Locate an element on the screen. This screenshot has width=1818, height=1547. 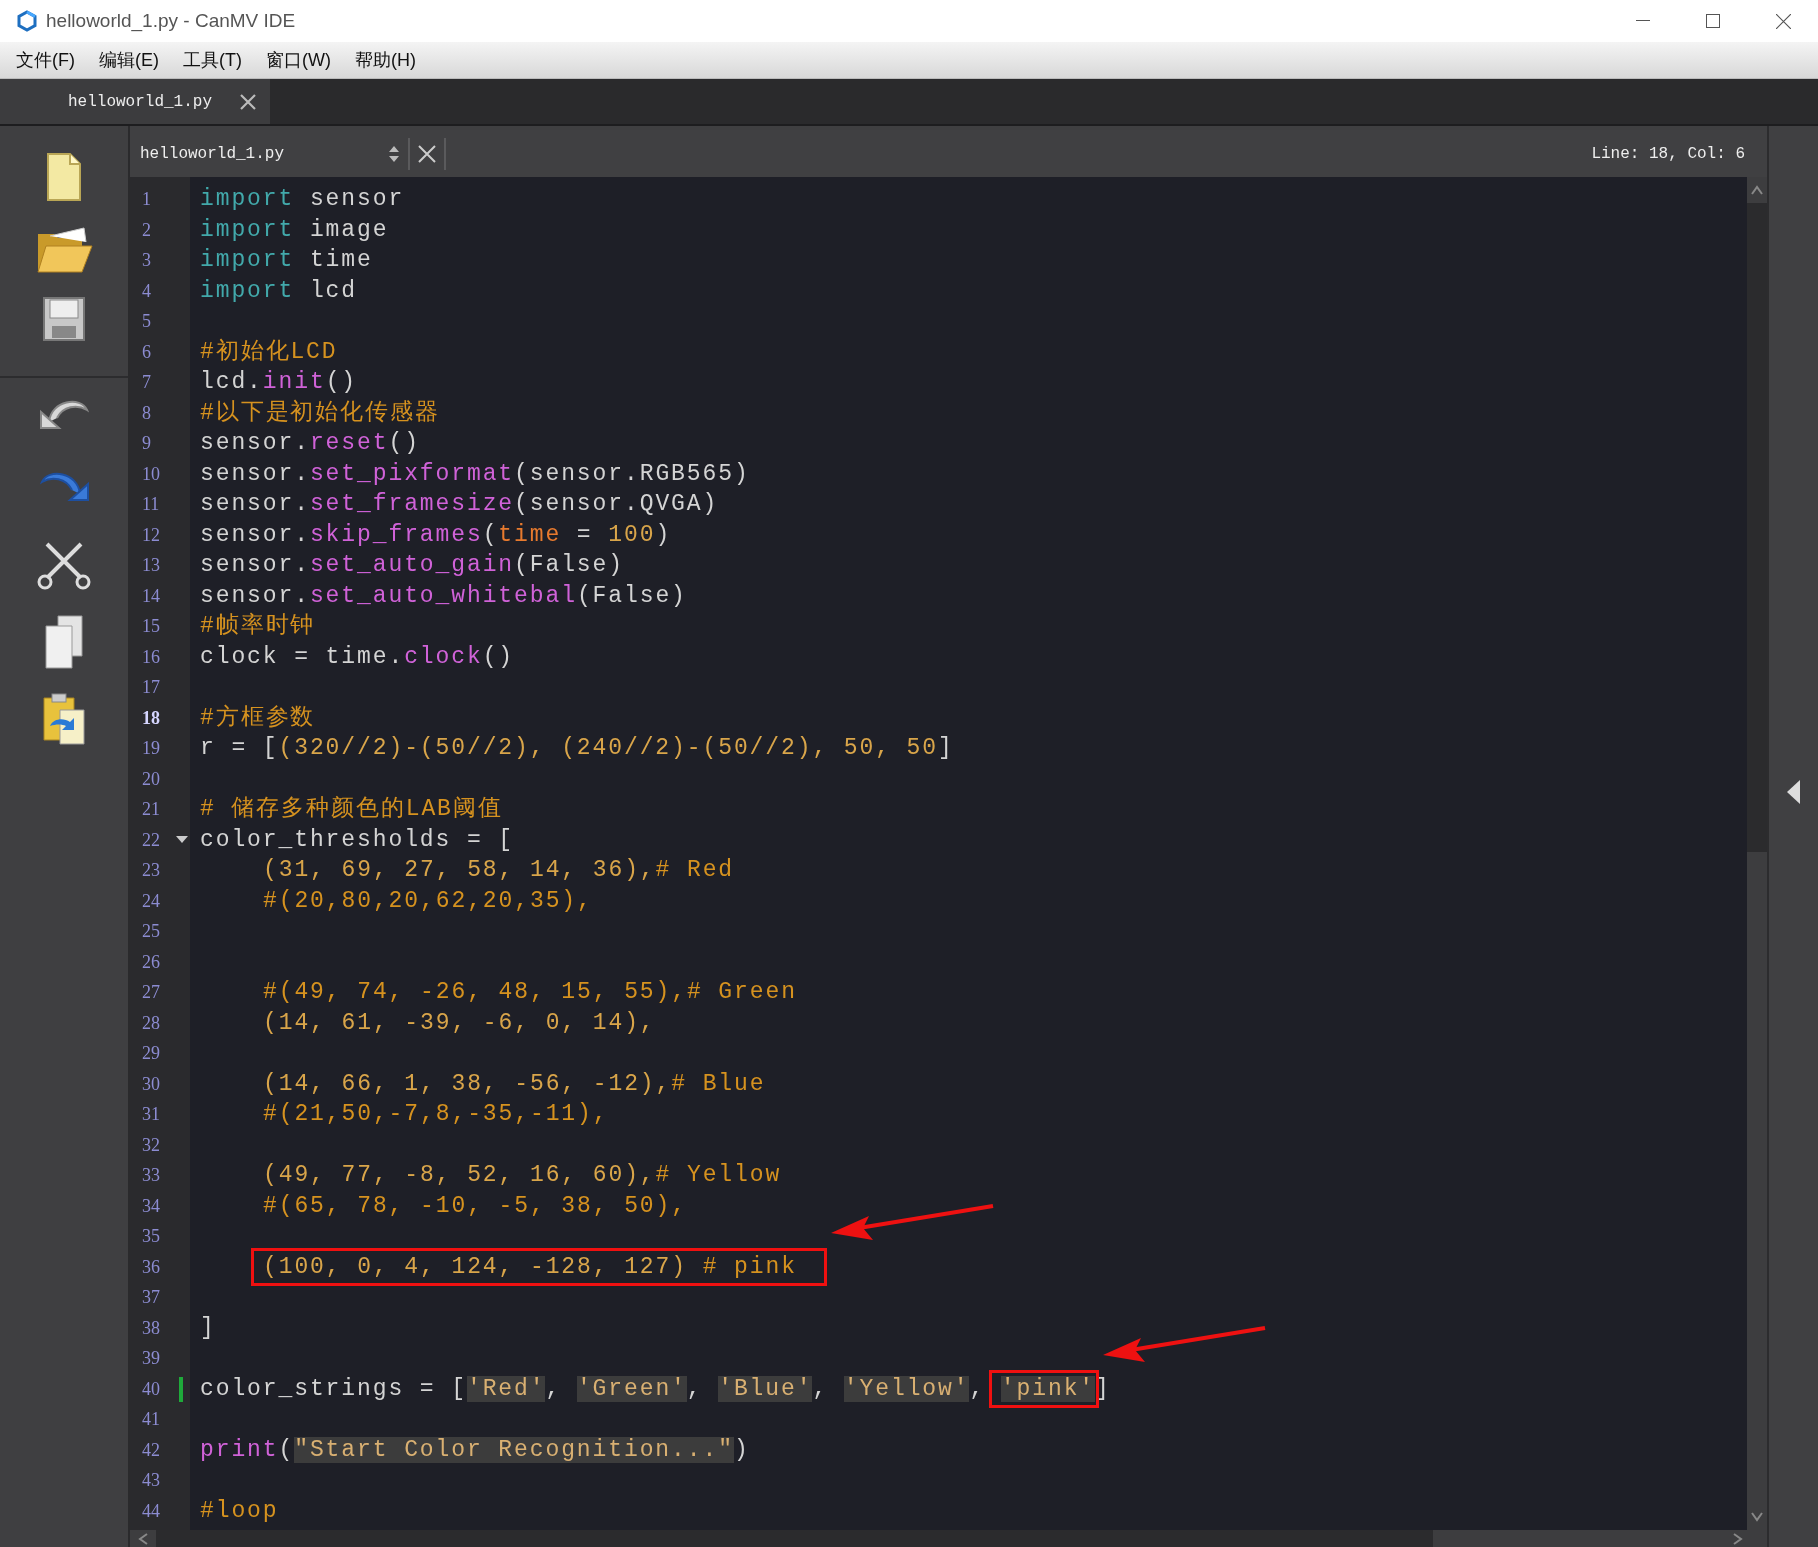
line-number: 32 is located at coordinates (151, 1144).